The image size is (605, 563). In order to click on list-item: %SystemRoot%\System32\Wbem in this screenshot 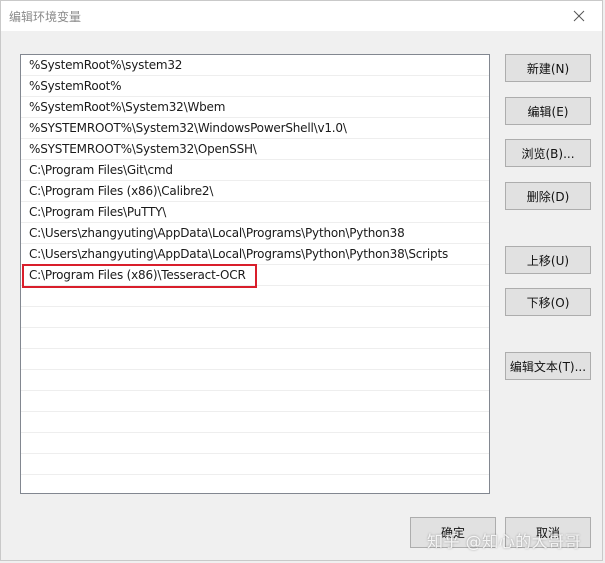, I will do `click(255, 107)`.